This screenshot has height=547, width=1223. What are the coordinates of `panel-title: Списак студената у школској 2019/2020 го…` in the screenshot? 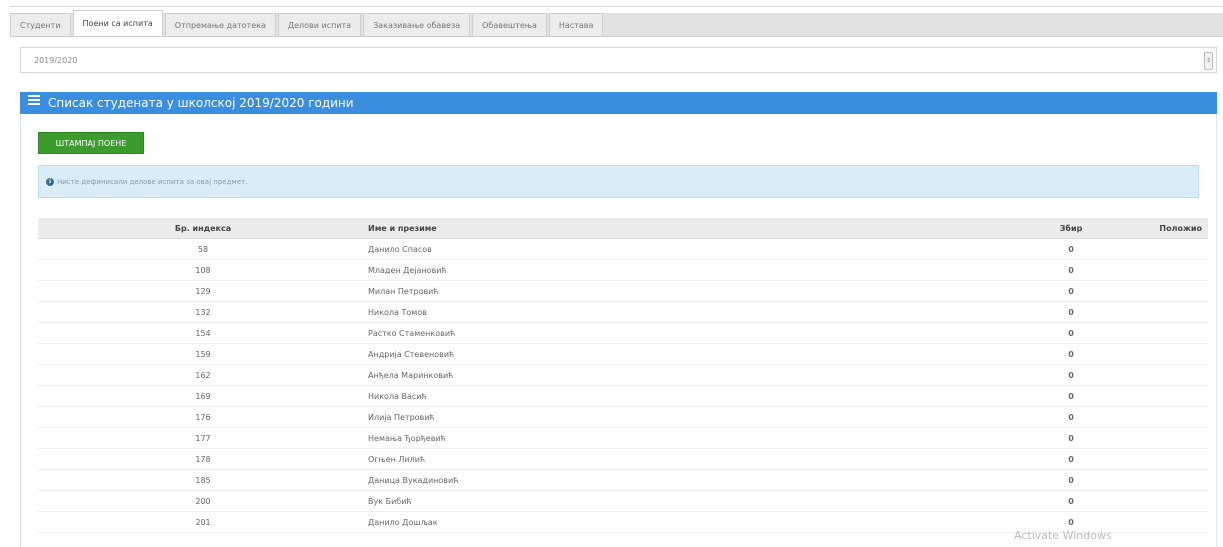 It's located at (201, 103).